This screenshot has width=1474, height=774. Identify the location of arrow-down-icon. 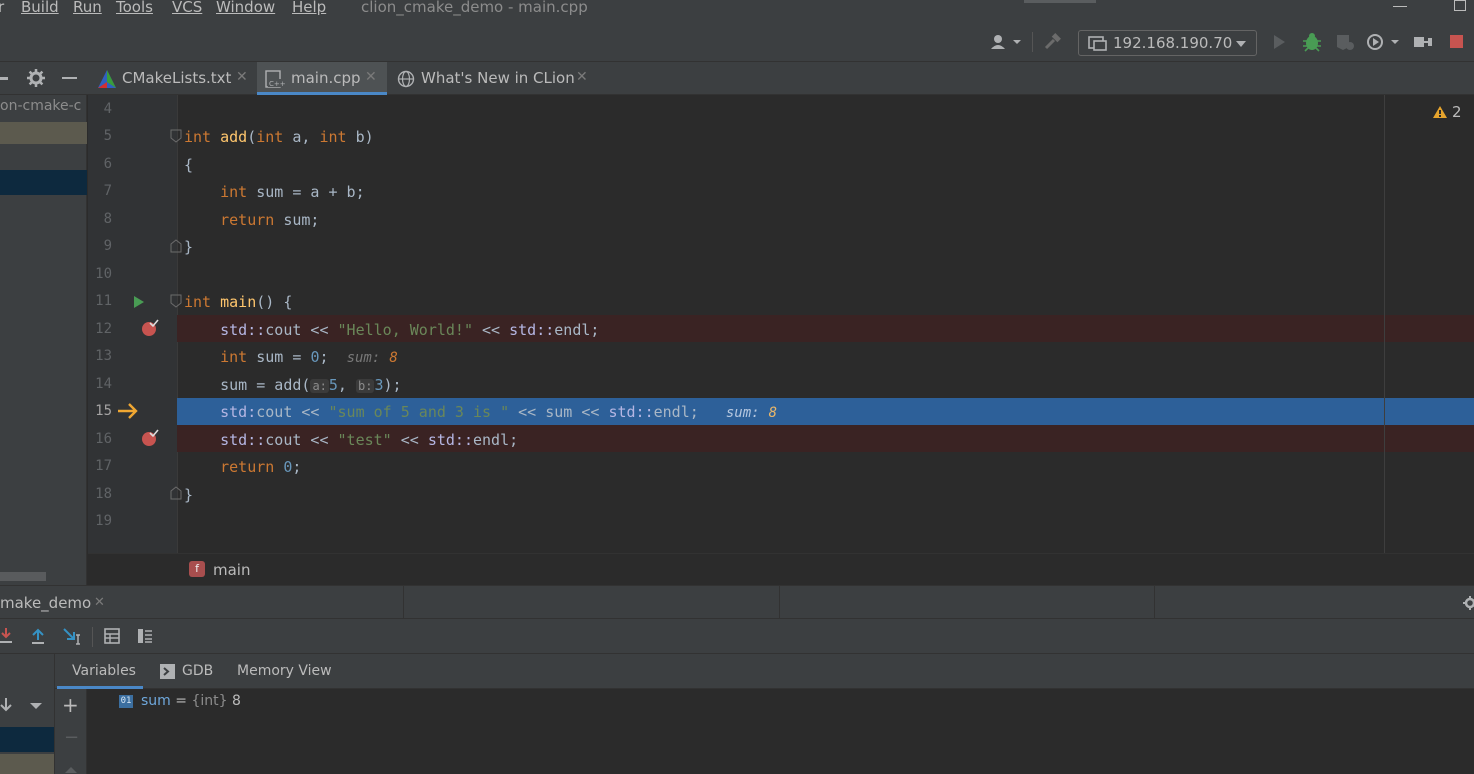
(7, 705).